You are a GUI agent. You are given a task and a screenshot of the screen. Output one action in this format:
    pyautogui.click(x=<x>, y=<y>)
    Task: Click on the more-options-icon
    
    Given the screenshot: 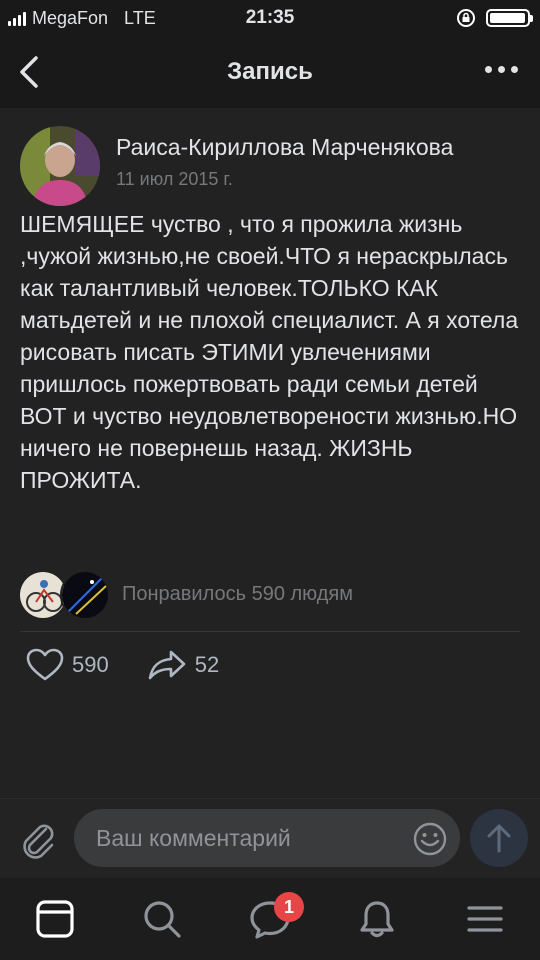 What is the action you would take?
    pyautogui.click(x=501, y=69)
    